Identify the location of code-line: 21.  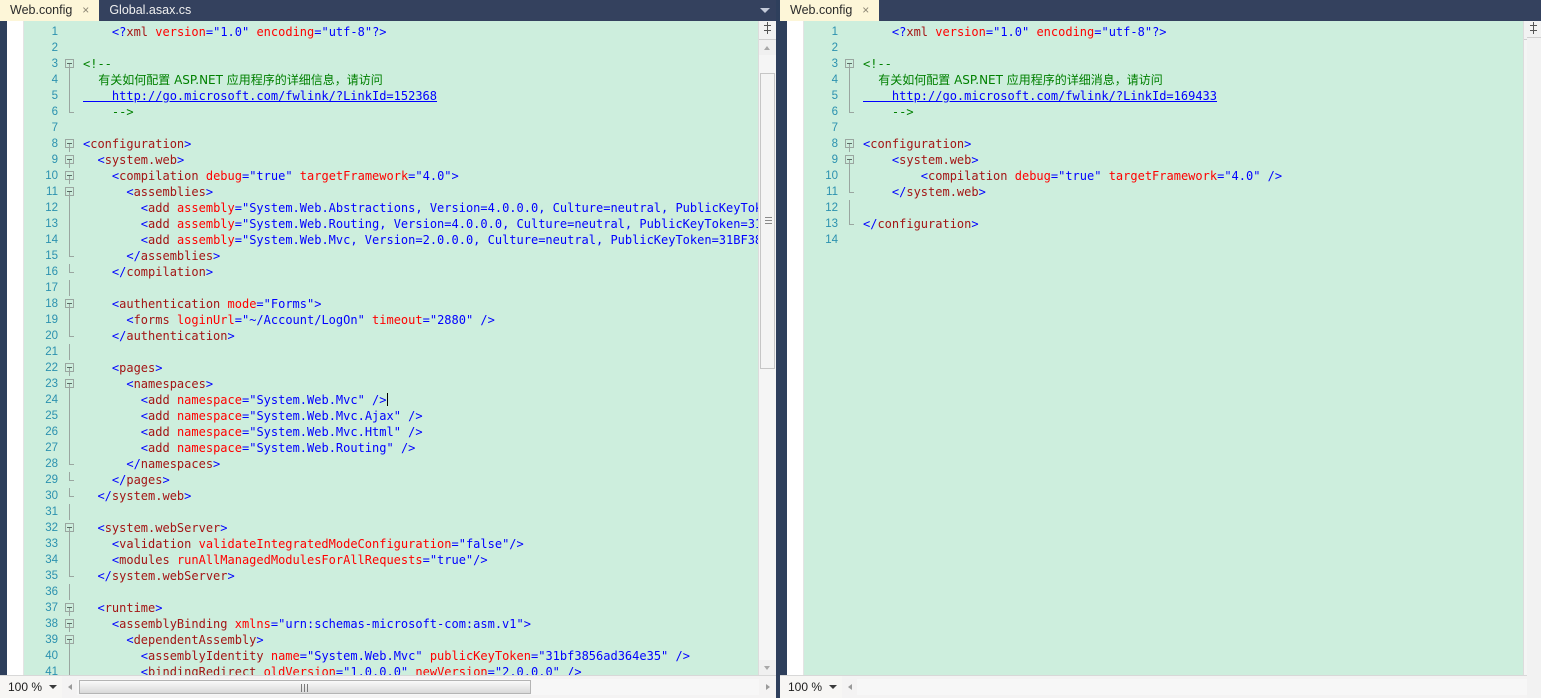
(391, 352).